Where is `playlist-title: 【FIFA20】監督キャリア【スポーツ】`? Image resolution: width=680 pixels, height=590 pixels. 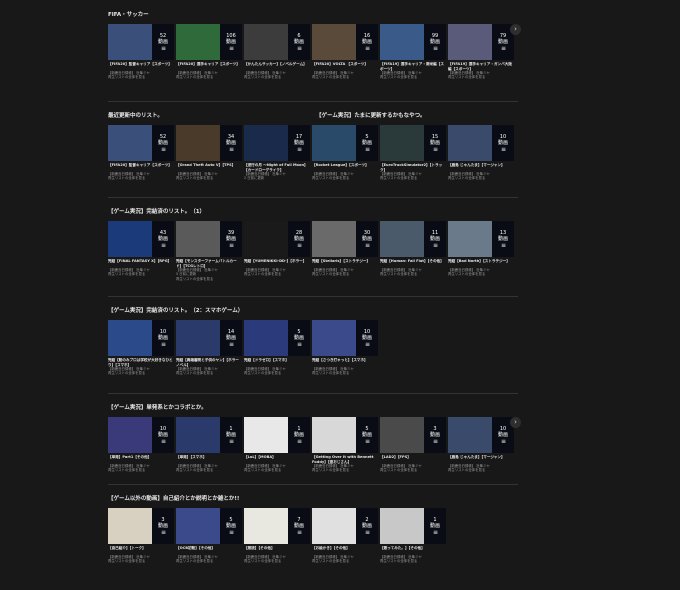 playlist-title: 【FIFA20】監督キャリア【スポーツ】 is located at coordinates (141, 167).